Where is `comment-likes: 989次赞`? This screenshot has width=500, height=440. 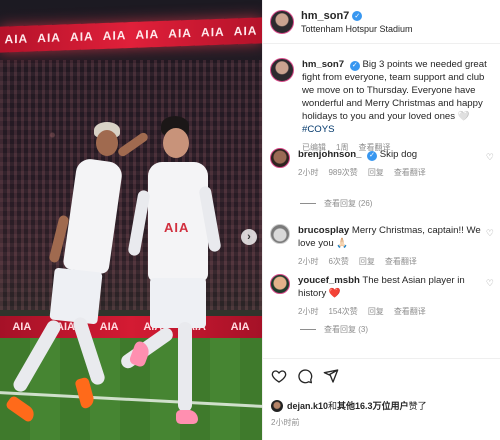
comment-likes: 989次赞 is located at coordinates (342, 172).